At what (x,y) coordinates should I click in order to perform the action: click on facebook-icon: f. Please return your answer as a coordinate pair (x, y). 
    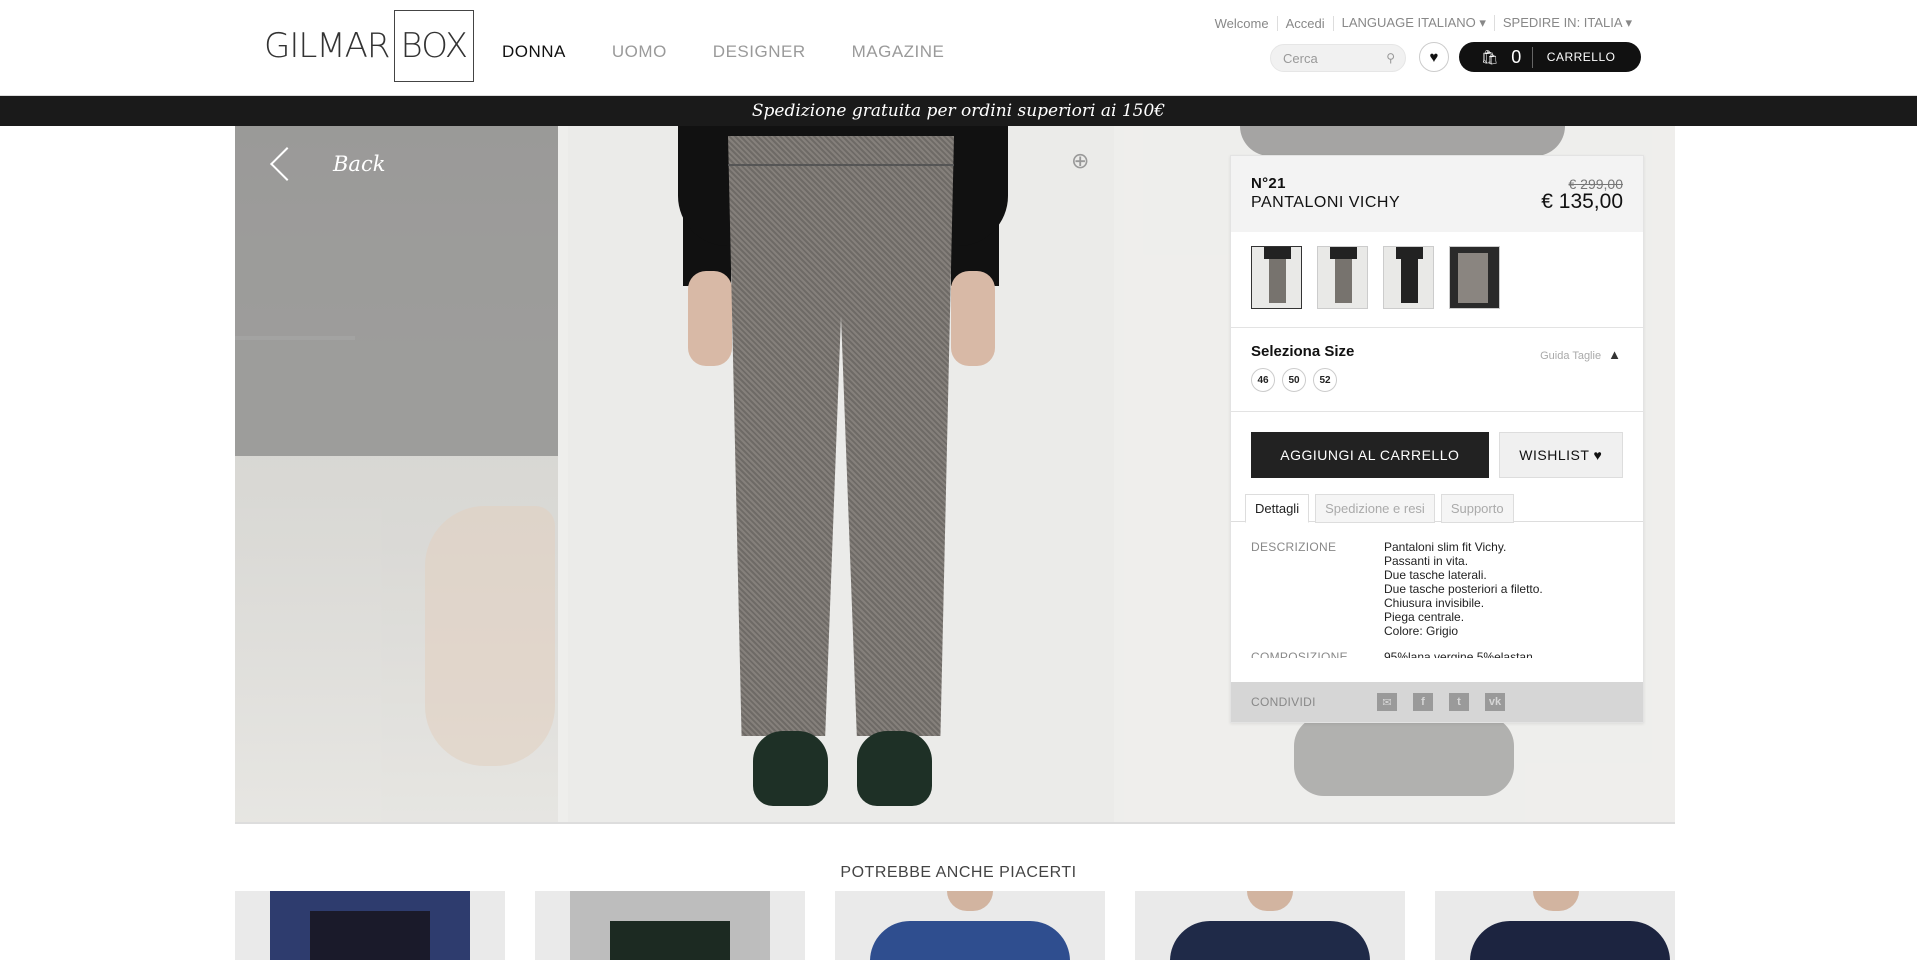
    Looking at the image, I should click on (1423, 702).